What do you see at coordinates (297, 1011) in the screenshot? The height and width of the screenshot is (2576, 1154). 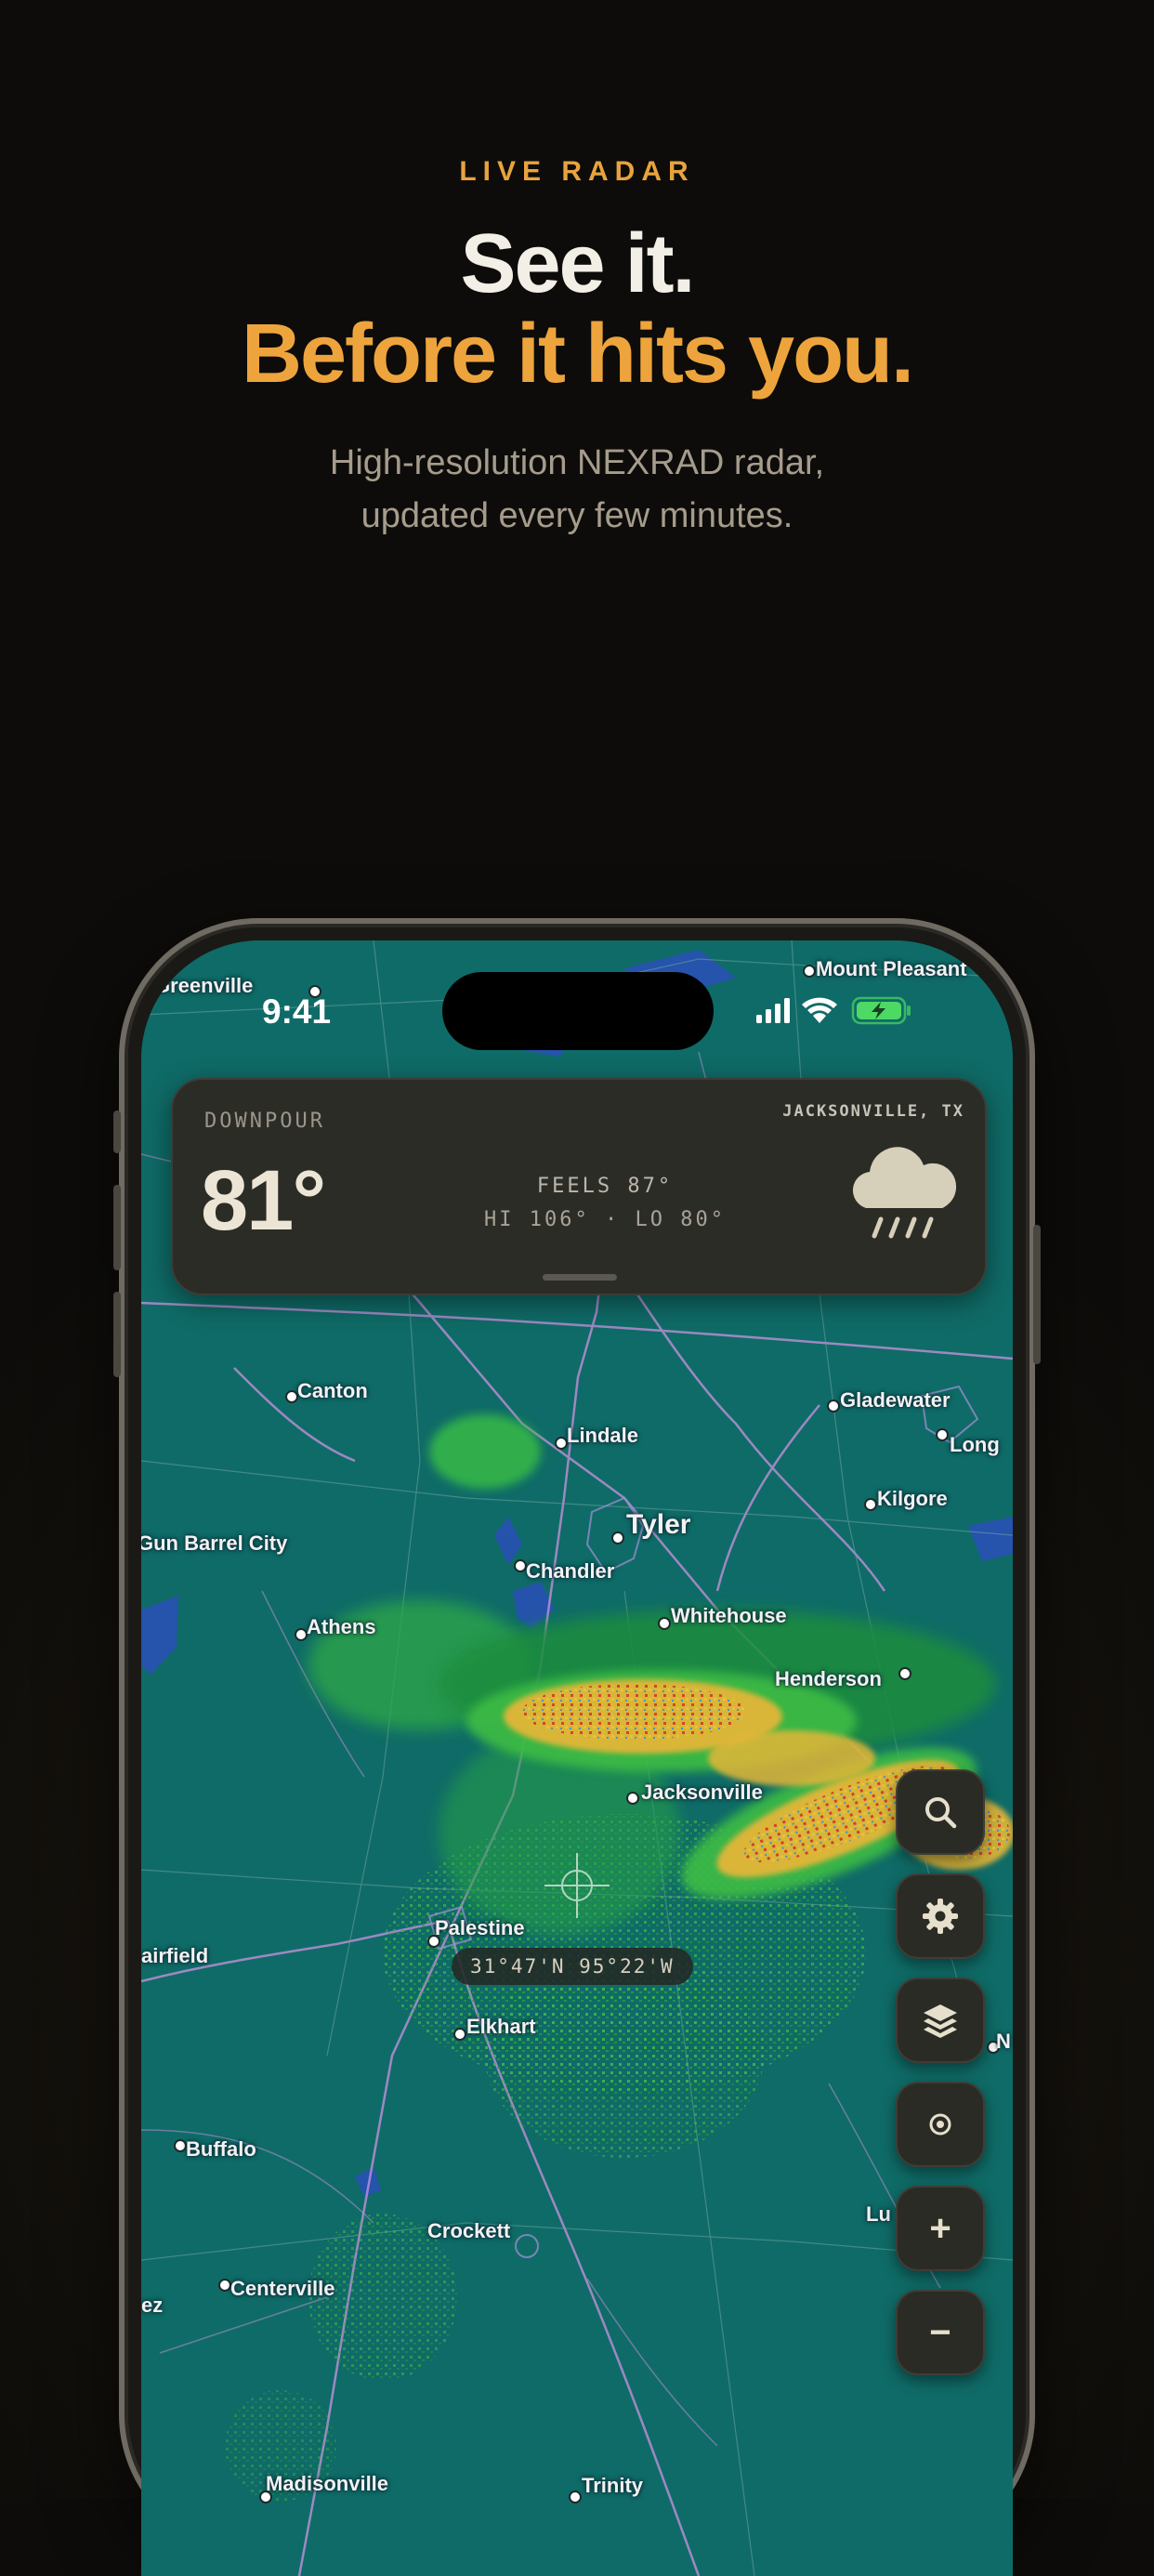 I see `status-time: 9:41` at bounding box center [297, 1011].